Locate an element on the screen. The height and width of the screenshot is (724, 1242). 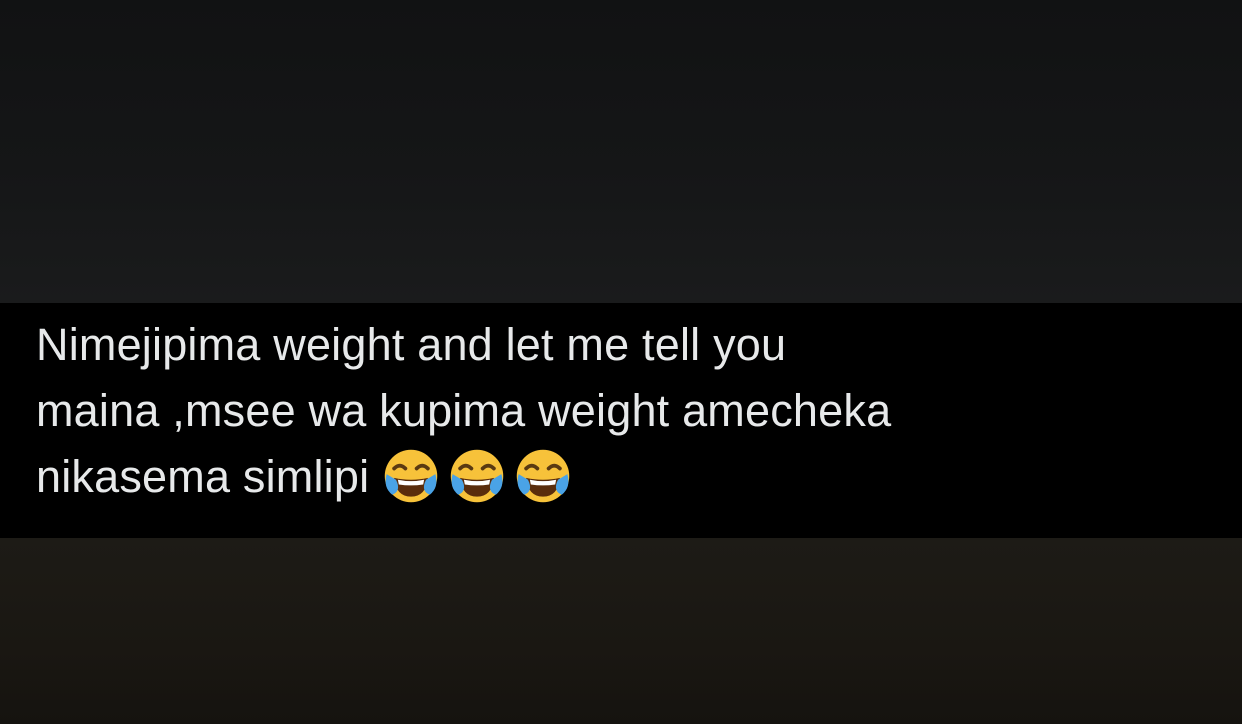
emoji-group is located at coordinates (480, 476).